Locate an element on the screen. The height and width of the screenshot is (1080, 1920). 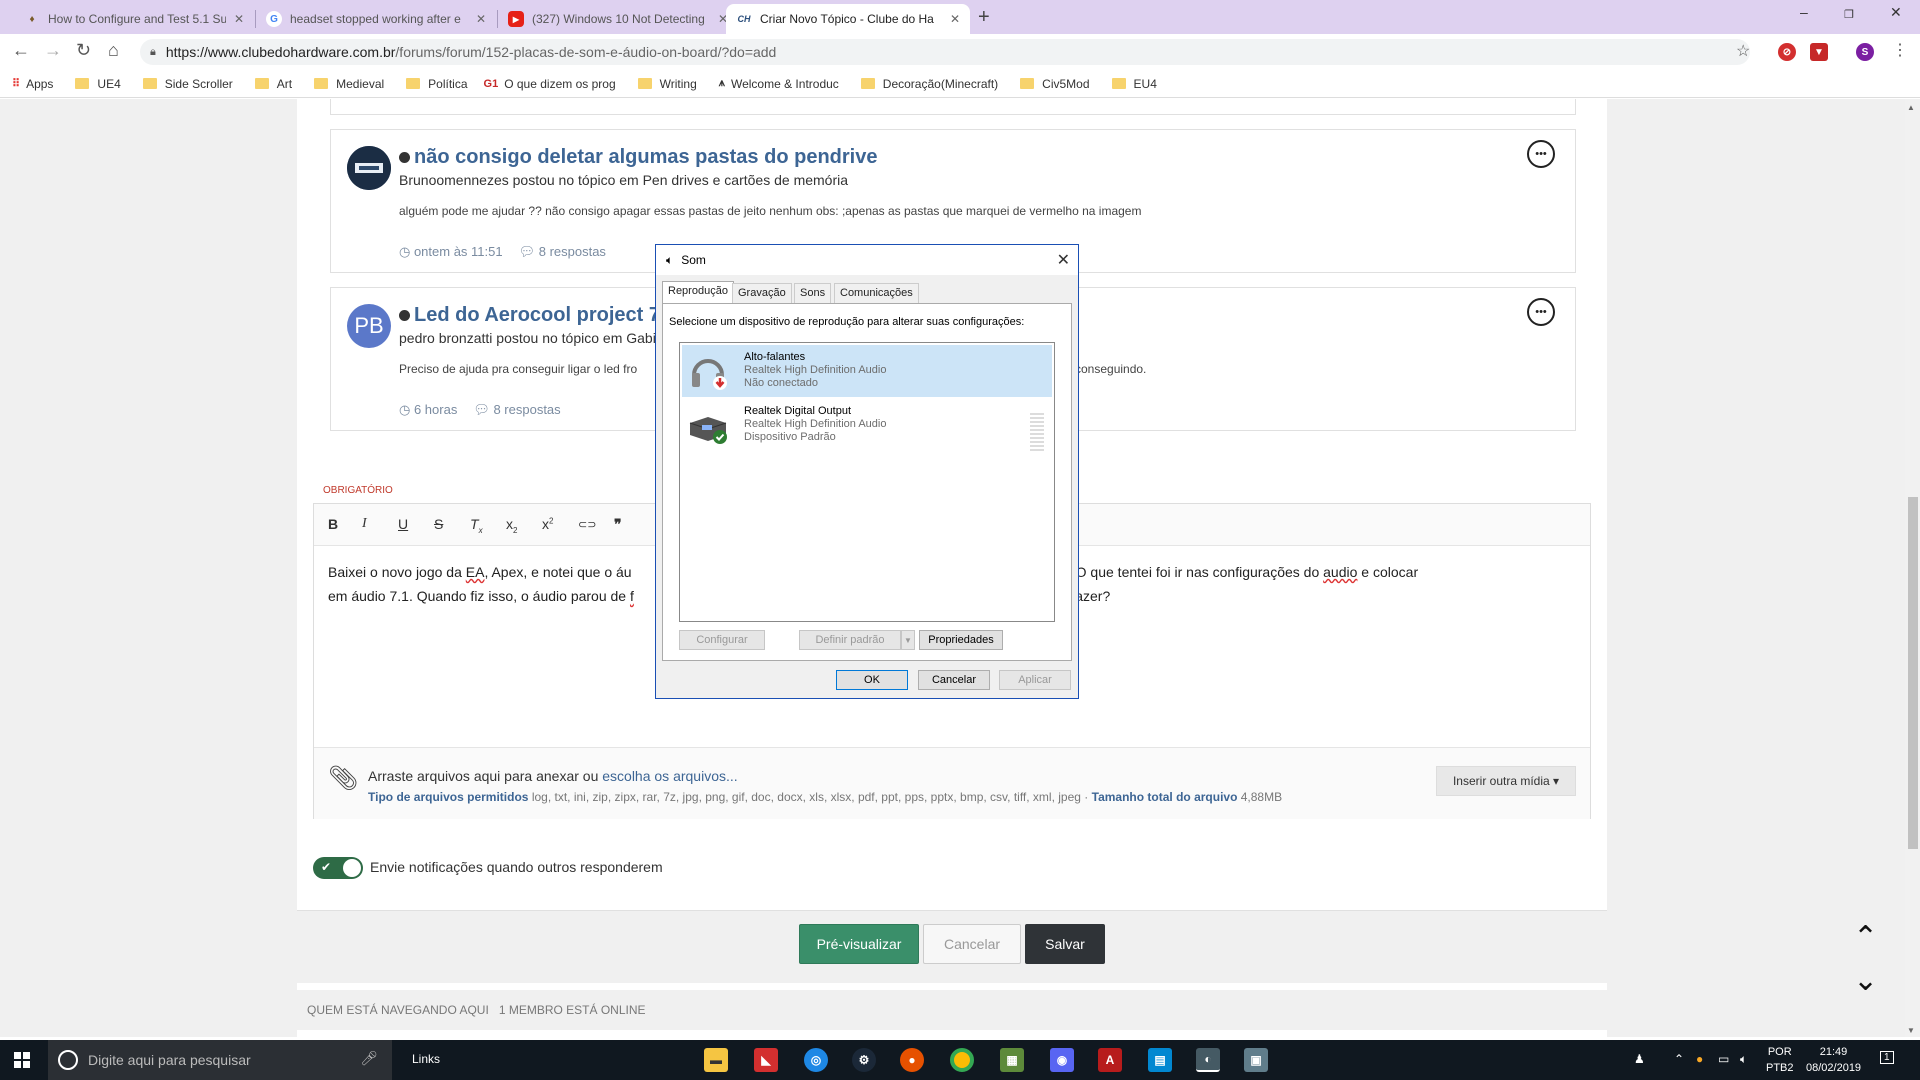
post-meta: ◷ 6 horas 💬︎ 8 respostas is located at coordinates (496, 410).